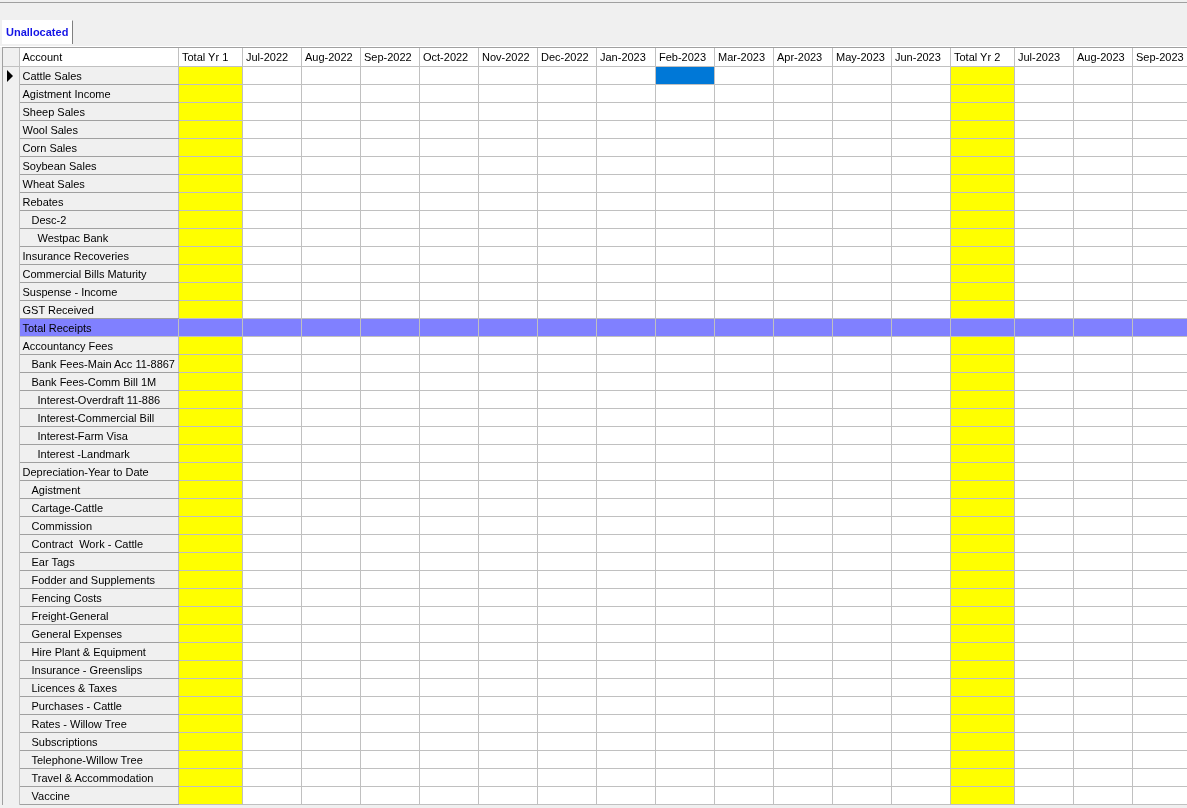 This screenshot has width=1187, height=808. Describe the element at coordinates (744, 57) in the screenshot. I see `column-header: Mar-2023` at that location.